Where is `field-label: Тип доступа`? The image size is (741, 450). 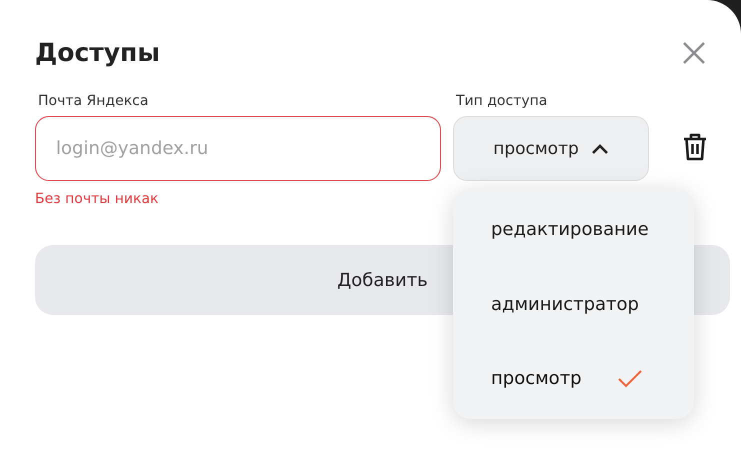 field-label: Тип доступа is located at coordinates (502, 101).